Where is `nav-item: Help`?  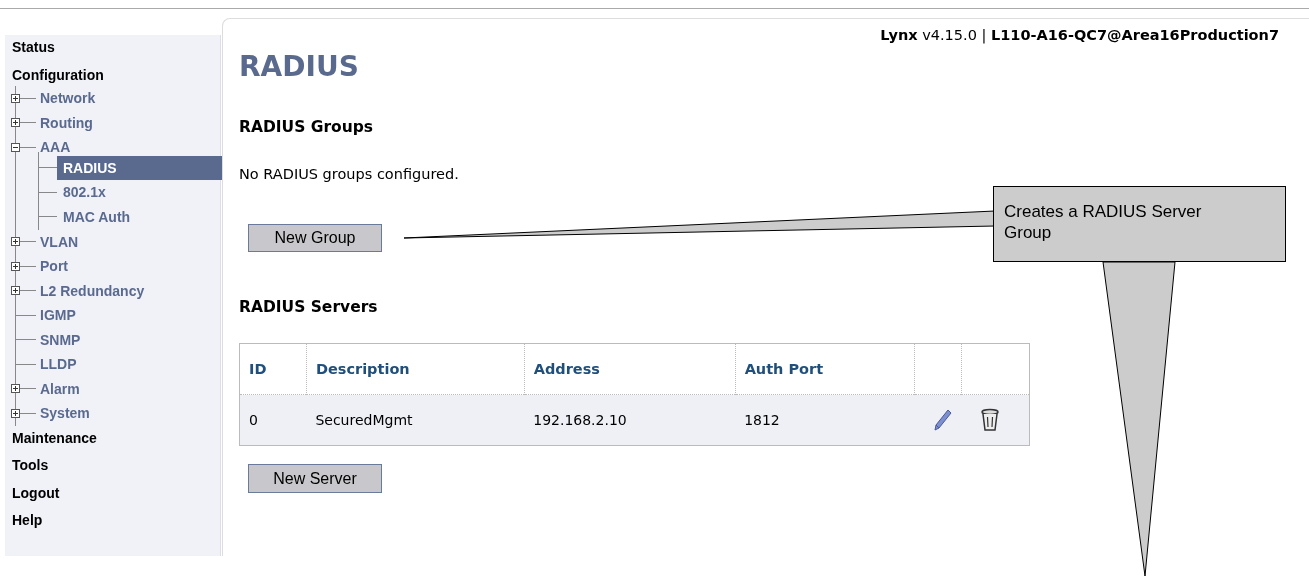
nav-item: Help is located at coordinates (116, 524).